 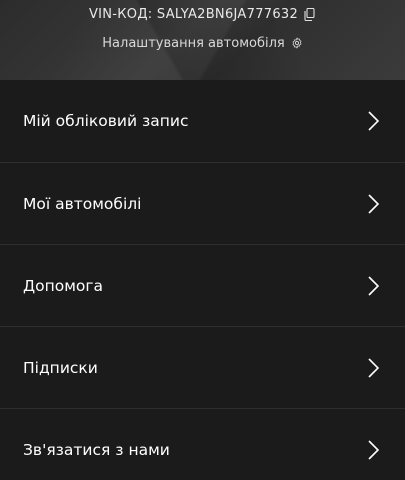 What do you see at coordinates (193, 43) in the screenshot?
I see `vehicle-settings-label: Налаштування автомобіля` at bounding box center [193, 43].